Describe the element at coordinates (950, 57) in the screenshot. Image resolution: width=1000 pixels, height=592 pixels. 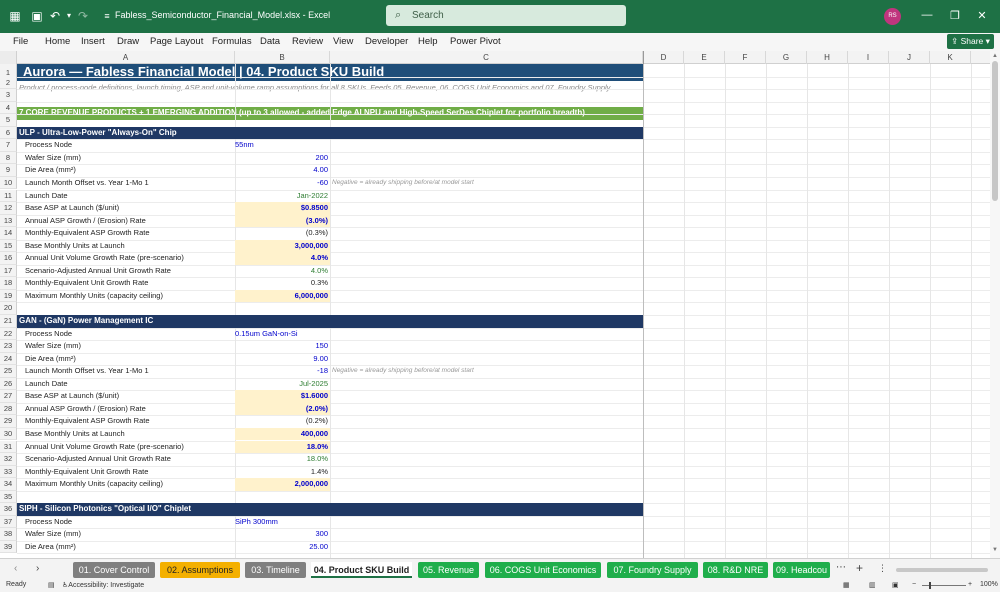
I see `column-header-k: K` at that location.